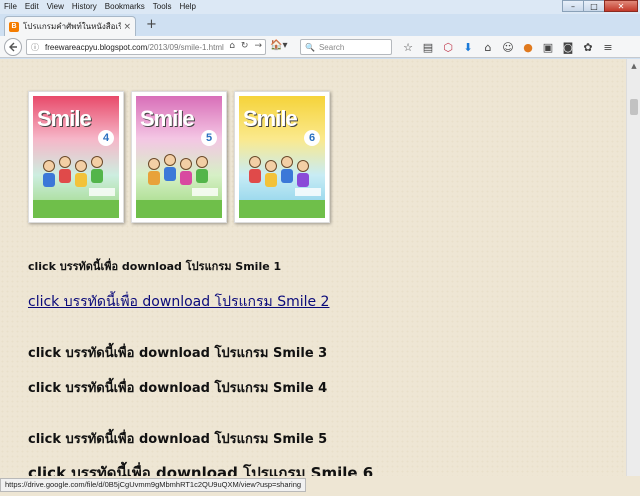 This screenshot has height=496, width=640. Describe the element at coordinates (428, 47) in the screenshot. I see `reading-list-icon: ▤` at that location.